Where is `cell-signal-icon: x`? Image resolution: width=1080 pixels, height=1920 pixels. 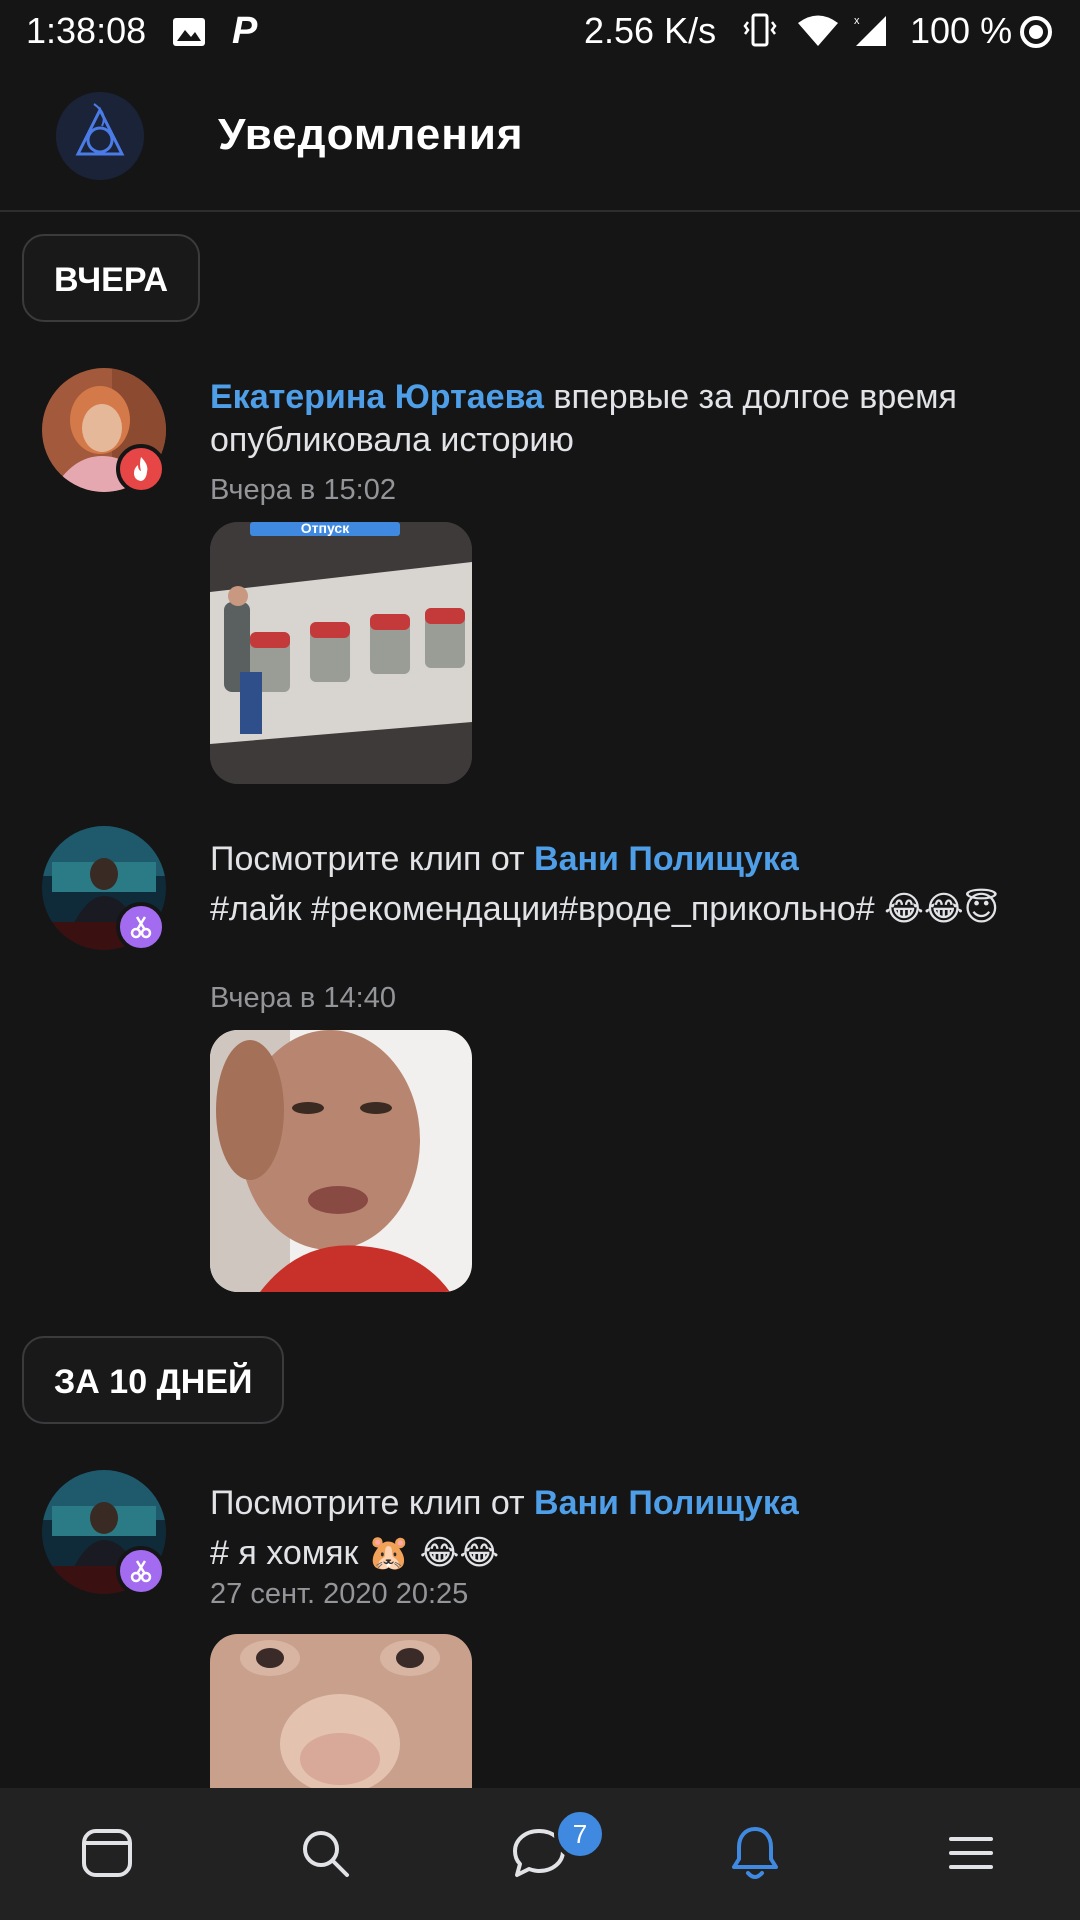
cell-signal-icon: x is located at coordinates (870, 34).